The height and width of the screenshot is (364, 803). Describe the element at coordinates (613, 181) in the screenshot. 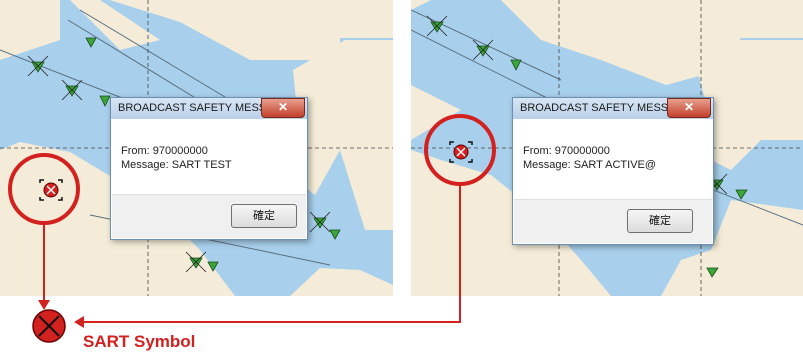

I see `dialog-body: From: 970000000 Message: SART ACTIVE@ 確定` at that location.